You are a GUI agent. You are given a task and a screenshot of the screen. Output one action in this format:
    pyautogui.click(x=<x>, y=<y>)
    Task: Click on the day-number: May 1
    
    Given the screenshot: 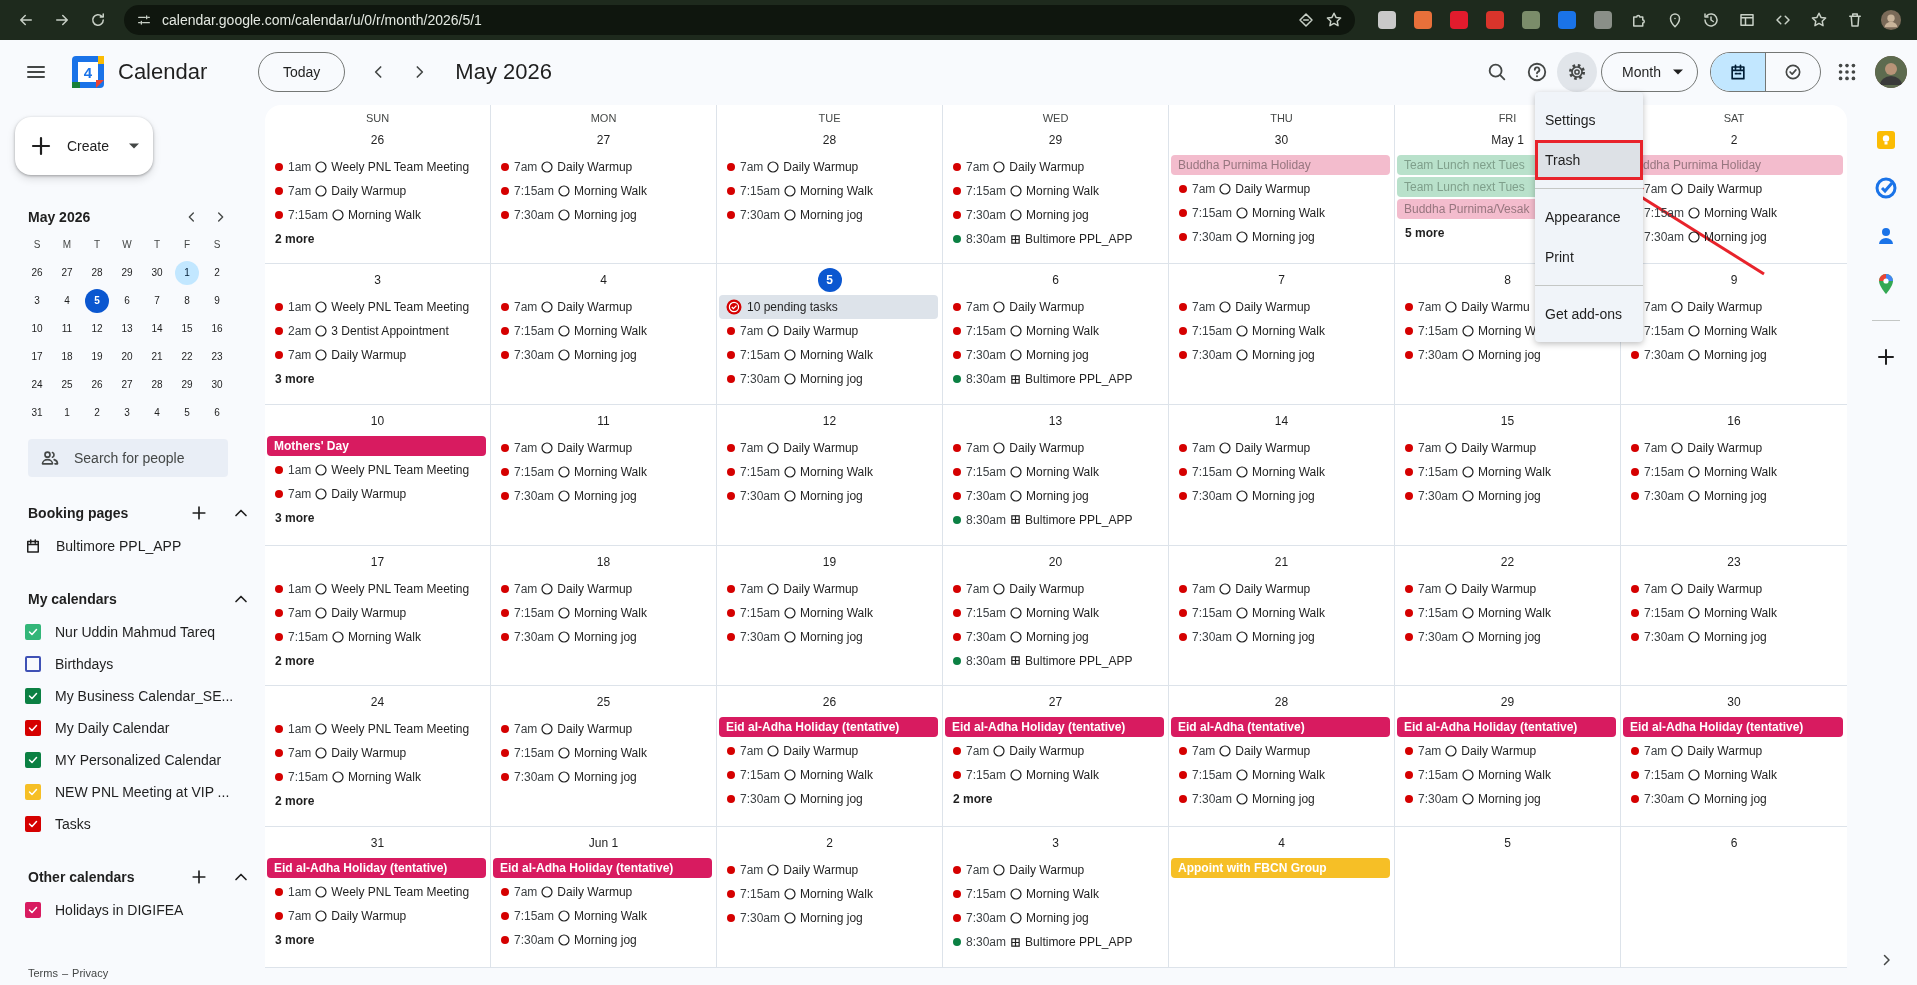 What is the action you would take?
    pyautogui.click(x=1507, y=140)
    